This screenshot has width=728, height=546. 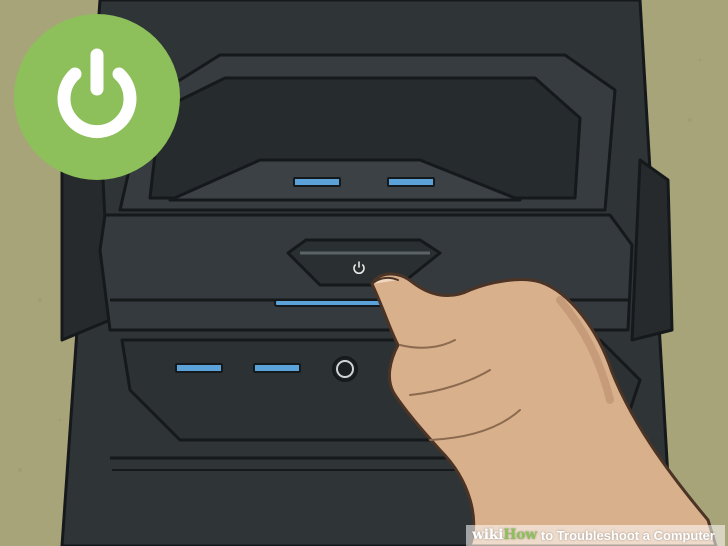 What do you see at coordinates (97, 97) in the screenshot?
I see `power-badge` at bounding box center [97, 97].